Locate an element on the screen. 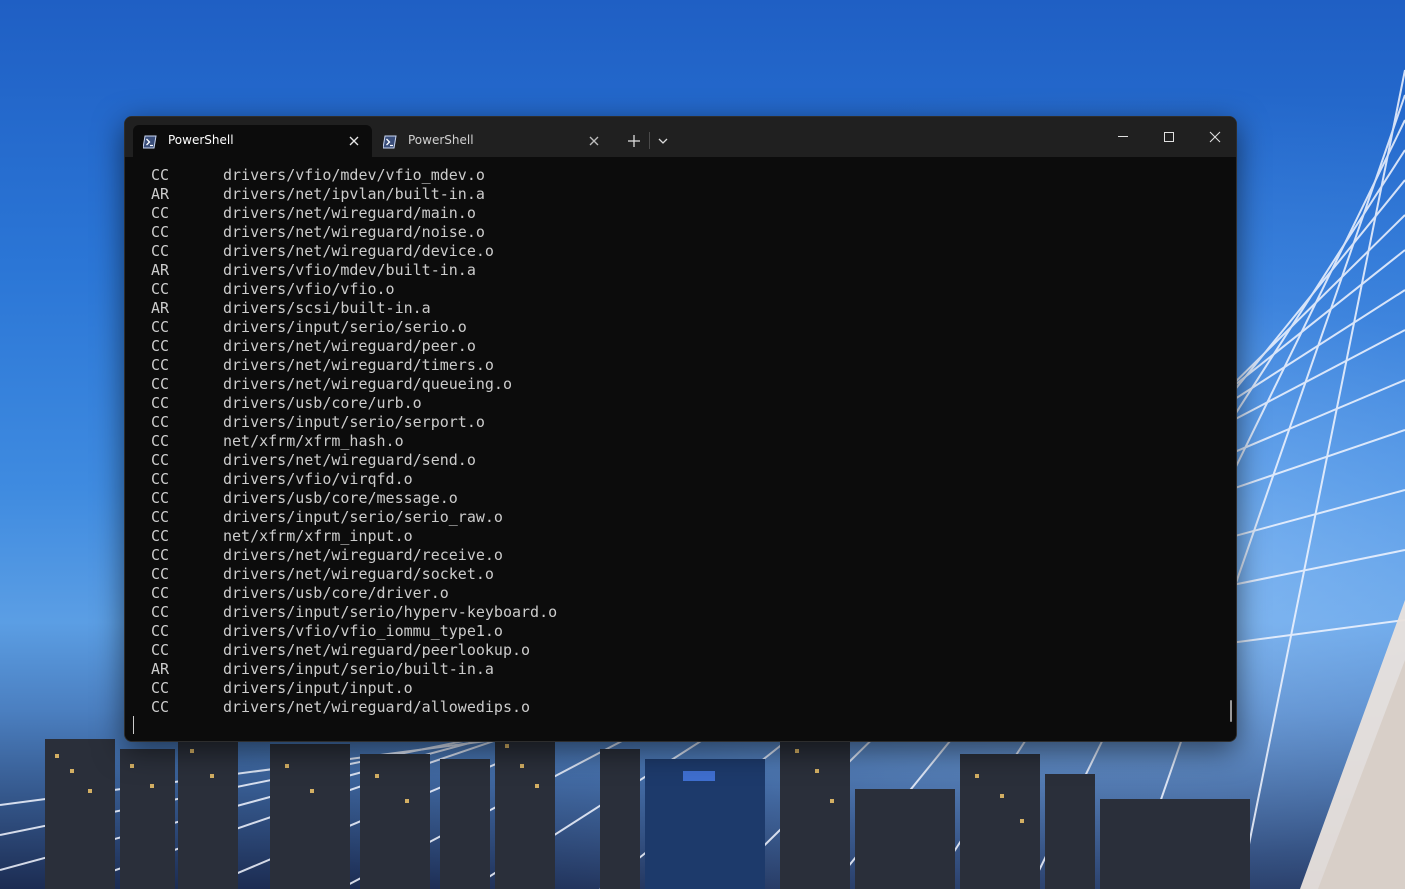 The height and width of the screenshot is (889, 1405). build-path: drivers/net/wireguard/timers.o is located at coordinates (358, 365).